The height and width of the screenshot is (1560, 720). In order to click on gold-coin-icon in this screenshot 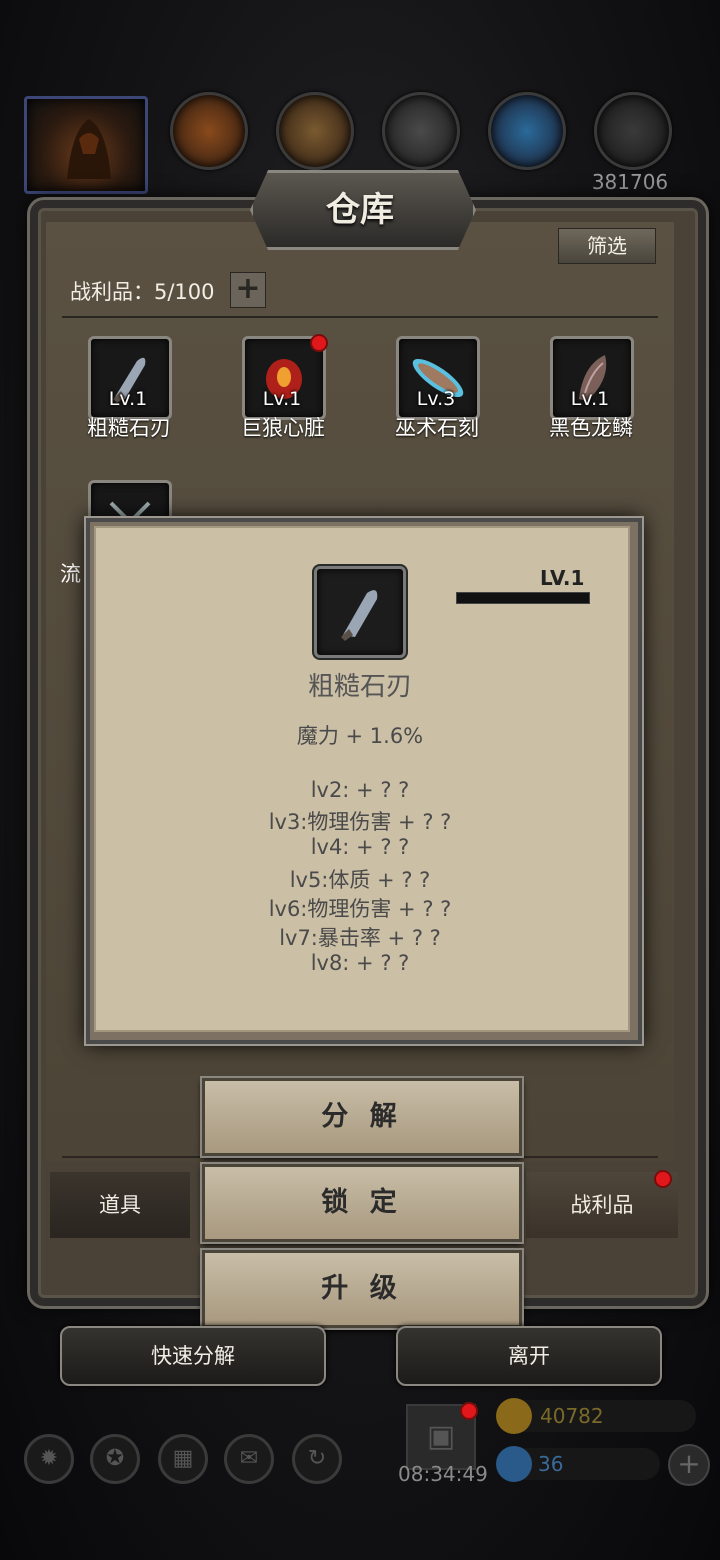, I will do `click(514, 1416)`.